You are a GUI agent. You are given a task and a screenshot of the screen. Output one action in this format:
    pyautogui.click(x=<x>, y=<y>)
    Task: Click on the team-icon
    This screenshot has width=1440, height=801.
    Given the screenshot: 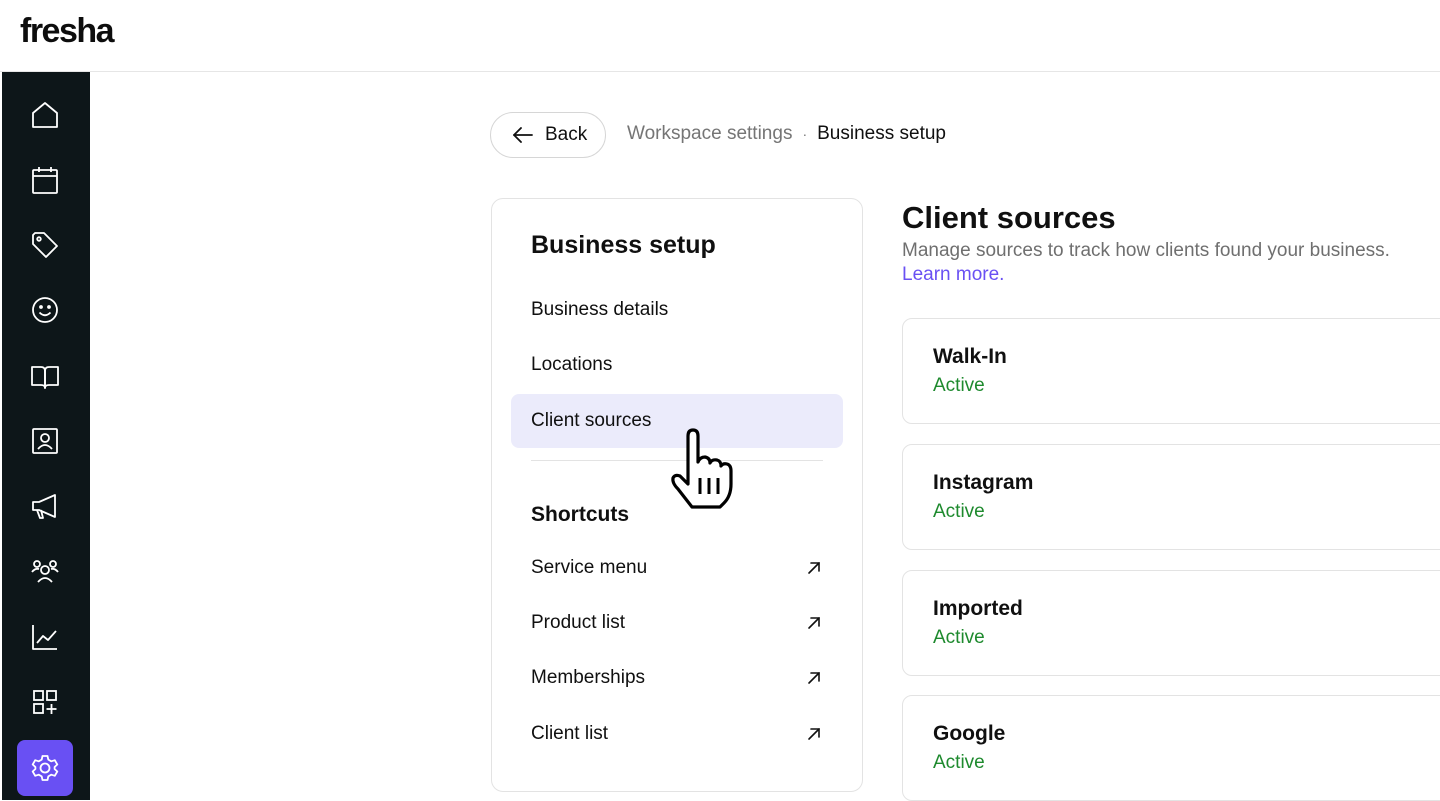 What is the action you would take?
    pyautogui.click(x=45, y=571)
    